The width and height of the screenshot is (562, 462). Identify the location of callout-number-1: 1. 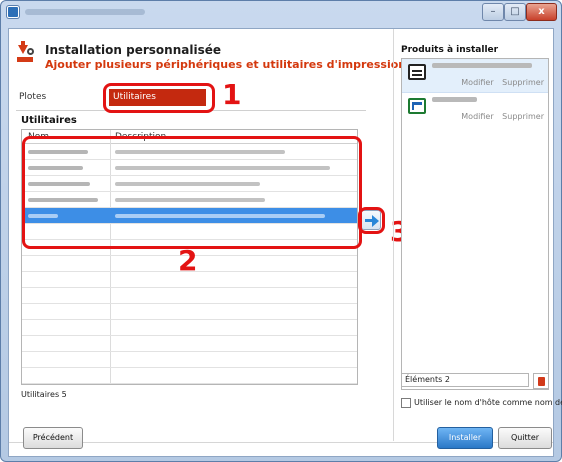
(232, 94).